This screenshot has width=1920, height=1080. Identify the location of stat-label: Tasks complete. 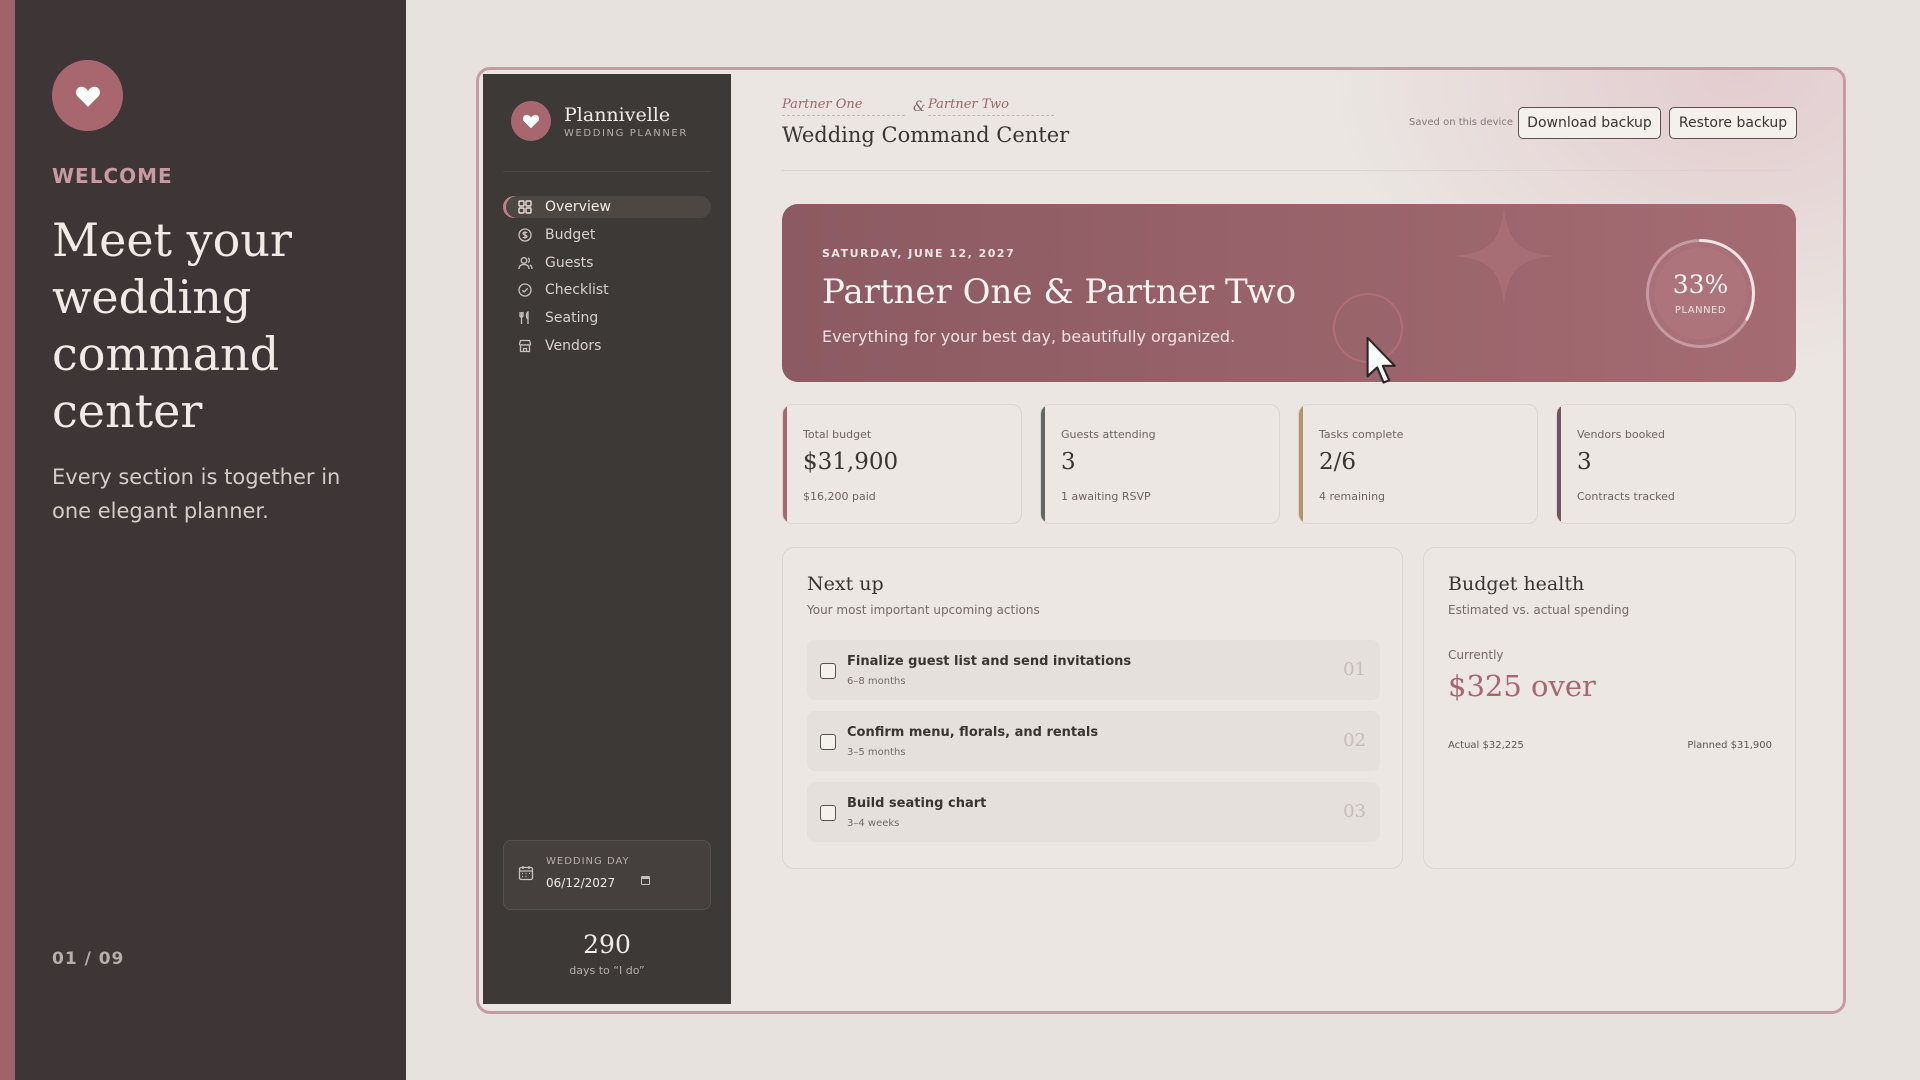
(1361, 434).